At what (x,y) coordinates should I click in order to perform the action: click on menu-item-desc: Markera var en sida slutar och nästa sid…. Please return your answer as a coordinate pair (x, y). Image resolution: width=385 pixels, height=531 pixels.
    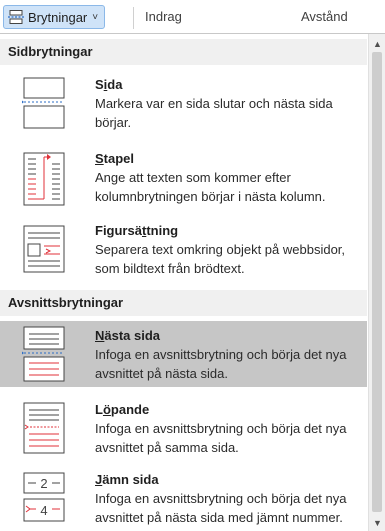
    Looking at the image, I should click on (214, 103).